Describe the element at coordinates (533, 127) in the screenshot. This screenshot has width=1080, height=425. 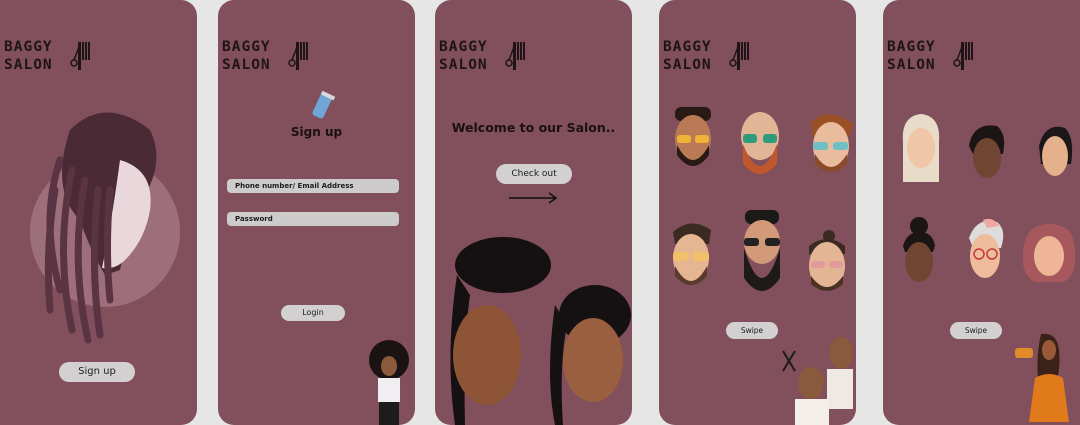
I see `welcome-title: Welcome to our Salon..` at that location.